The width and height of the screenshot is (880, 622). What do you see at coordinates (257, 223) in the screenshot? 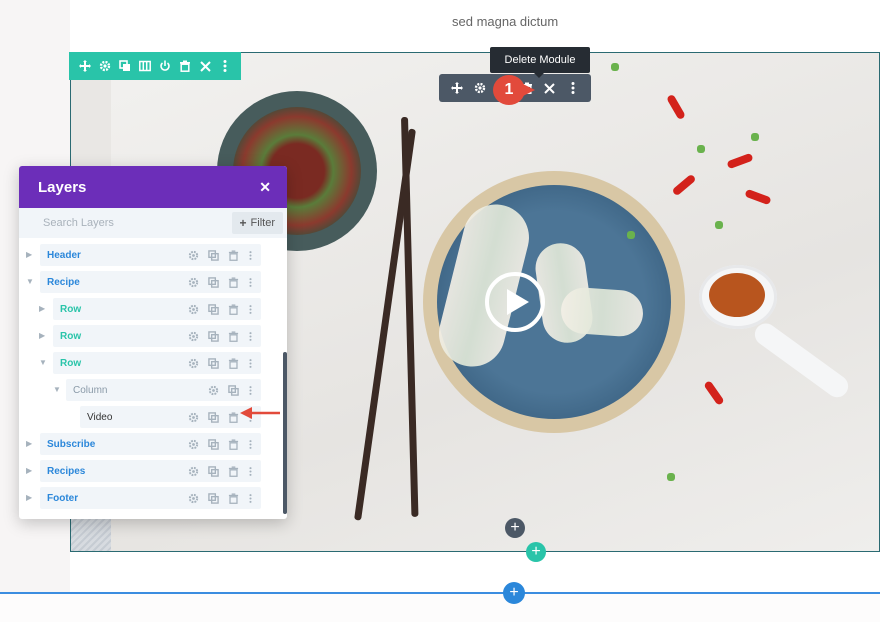
I see `filter-button: + Filter` at bounding box center [257, 223].